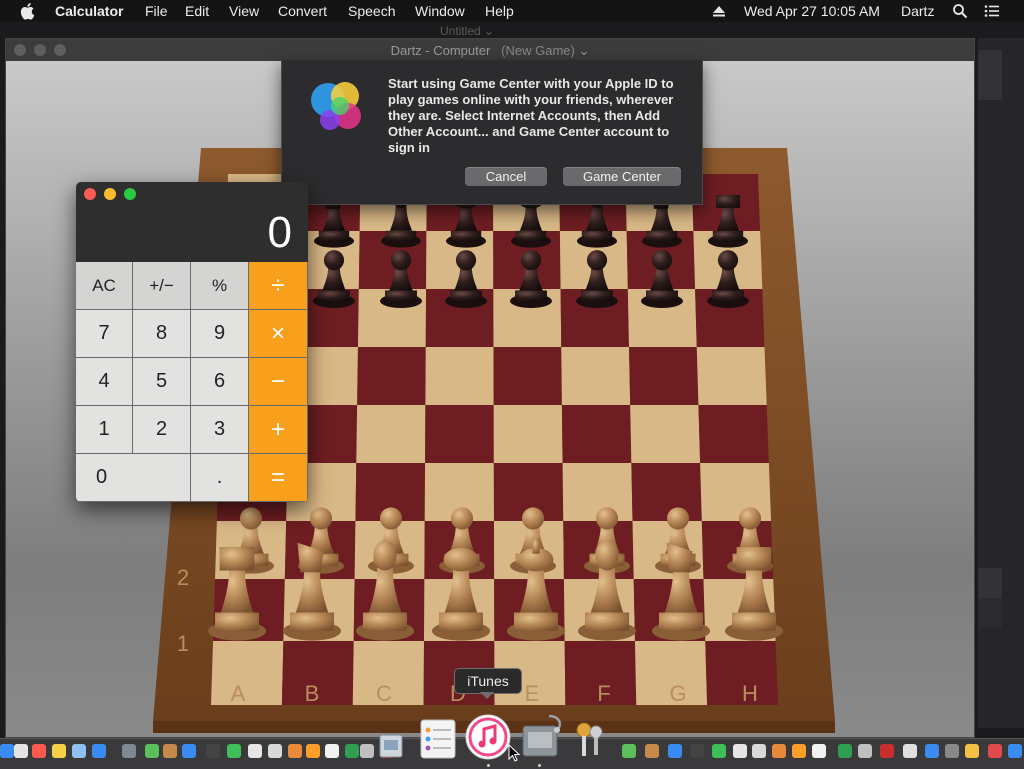 The height and width of the screenshot is (769, 1024). Describe the element at coordinates (499, 11) in the screenshot. I see `menu-help: Help` at that location.